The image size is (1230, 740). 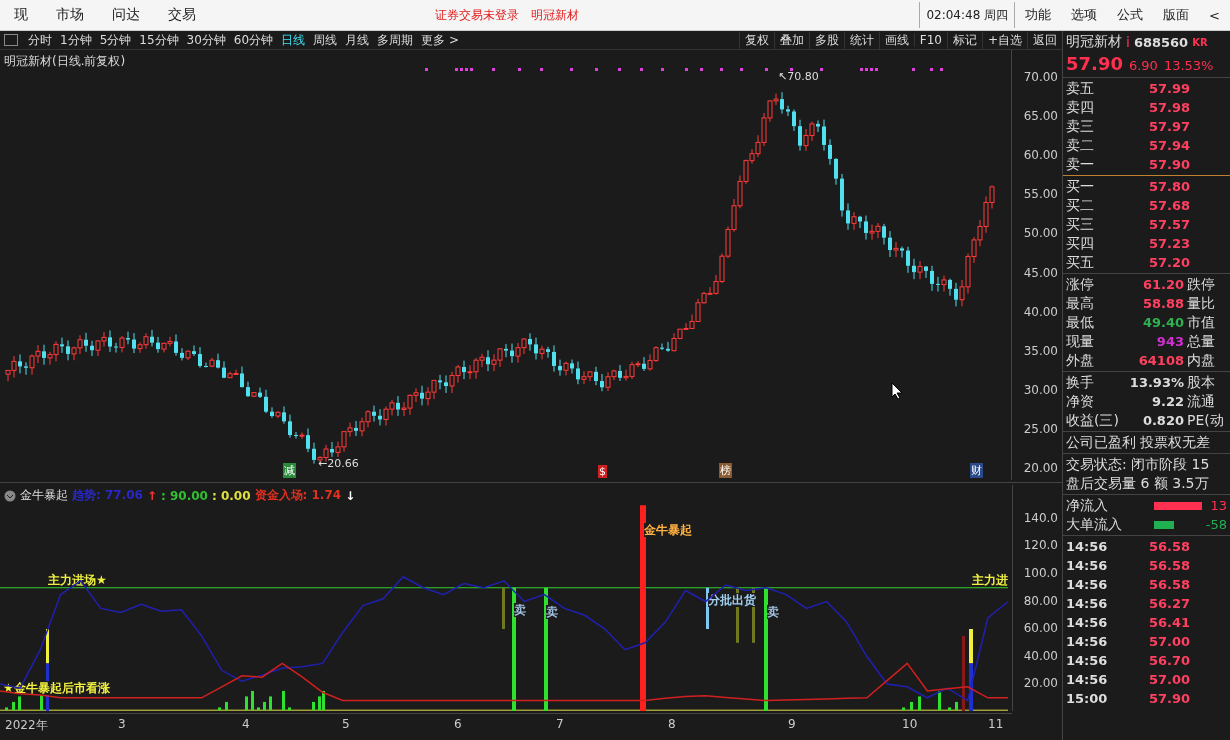 What do you see at coordinates (826, 40) in the screenshot?
I see `toolbar-button: 多股` at bounding box center [826, 40].